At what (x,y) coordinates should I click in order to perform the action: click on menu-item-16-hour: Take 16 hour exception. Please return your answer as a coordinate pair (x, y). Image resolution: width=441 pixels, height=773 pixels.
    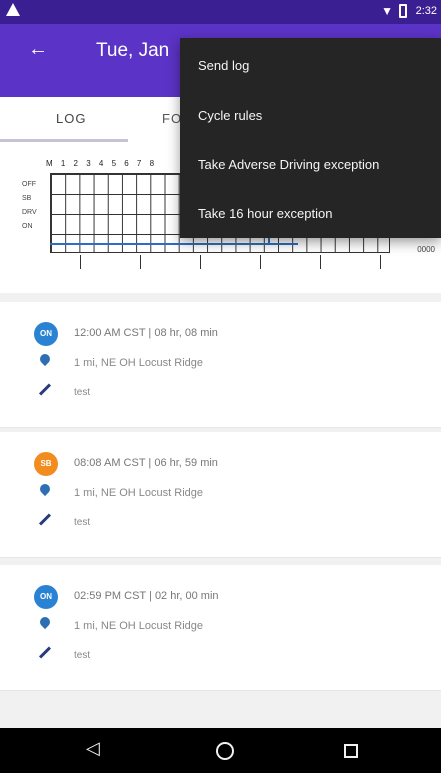
    Looking at the image, I should click on (265, 213).